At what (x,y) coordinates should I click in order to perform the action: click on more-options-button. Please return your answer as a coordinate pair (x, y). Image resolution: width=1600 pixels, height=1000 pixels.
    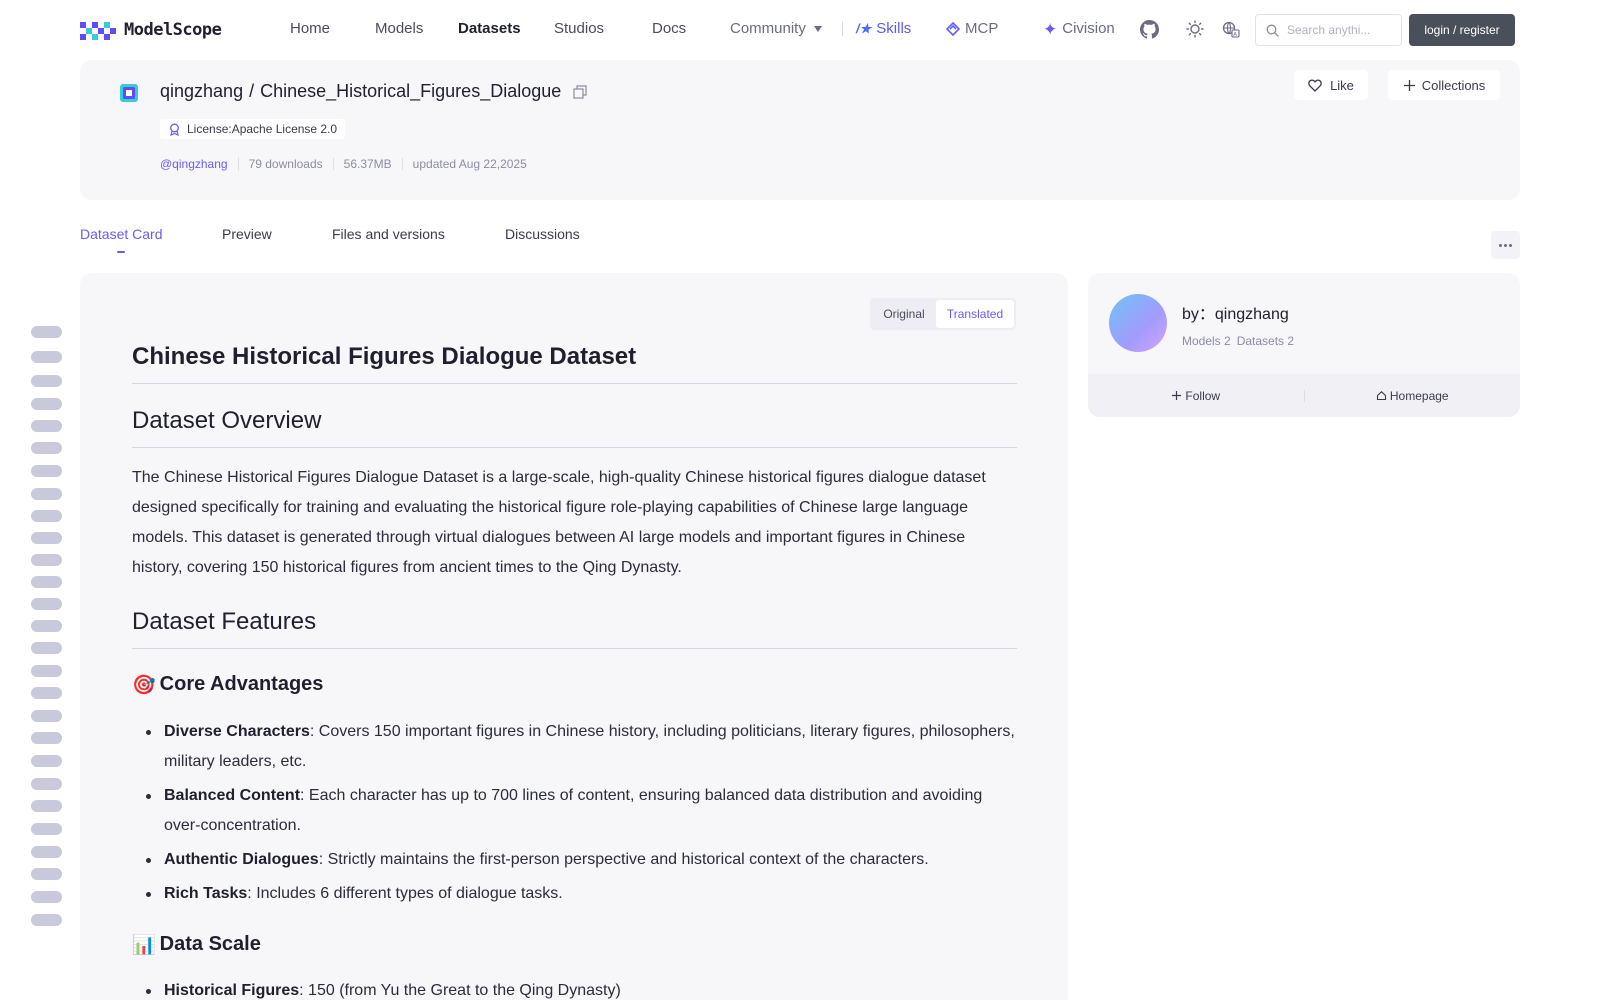
    Looking at the image, I should click on (1505, 245).